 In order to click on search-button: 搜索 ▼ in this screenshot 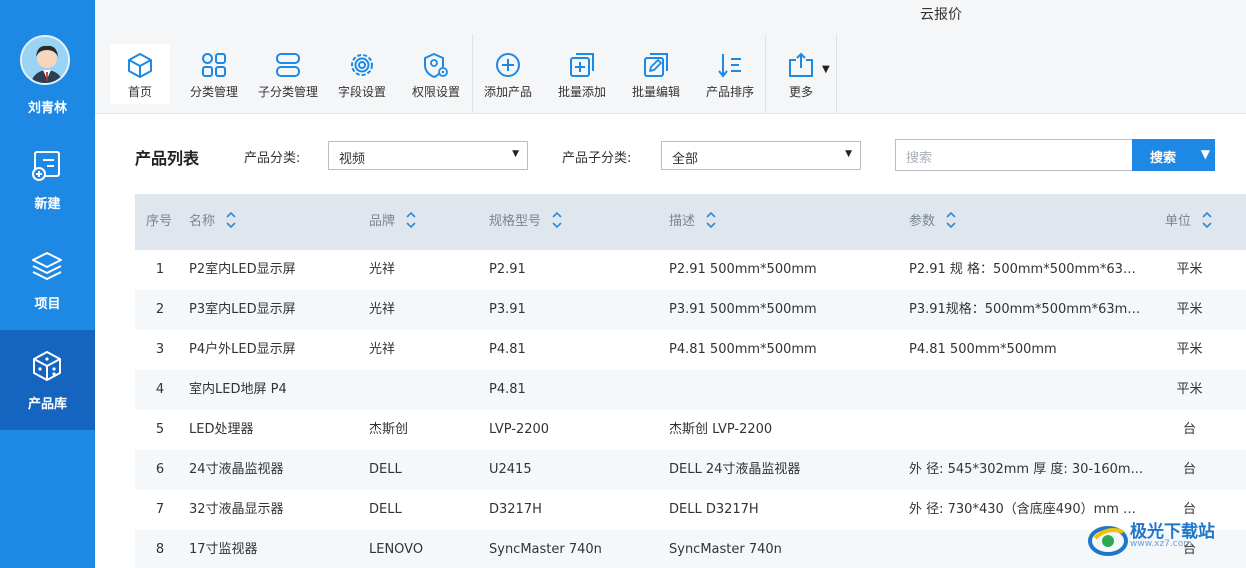, I will do `click(1173, 155)`.